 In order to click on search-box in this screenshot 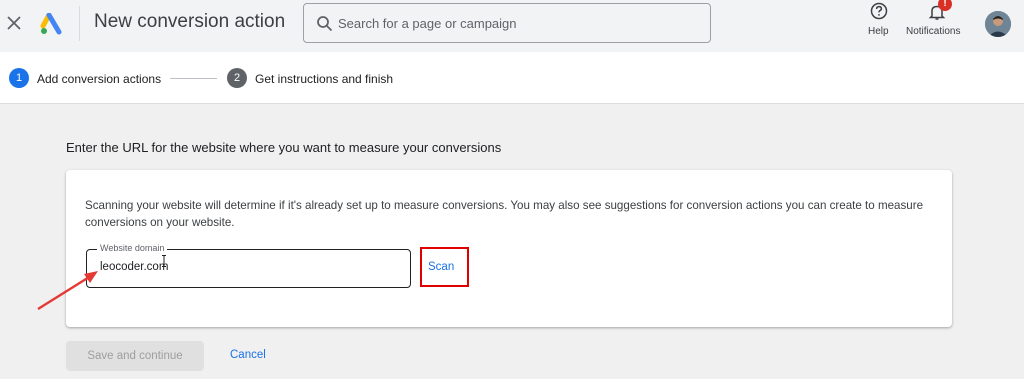, I will do `click(507, 23)`.